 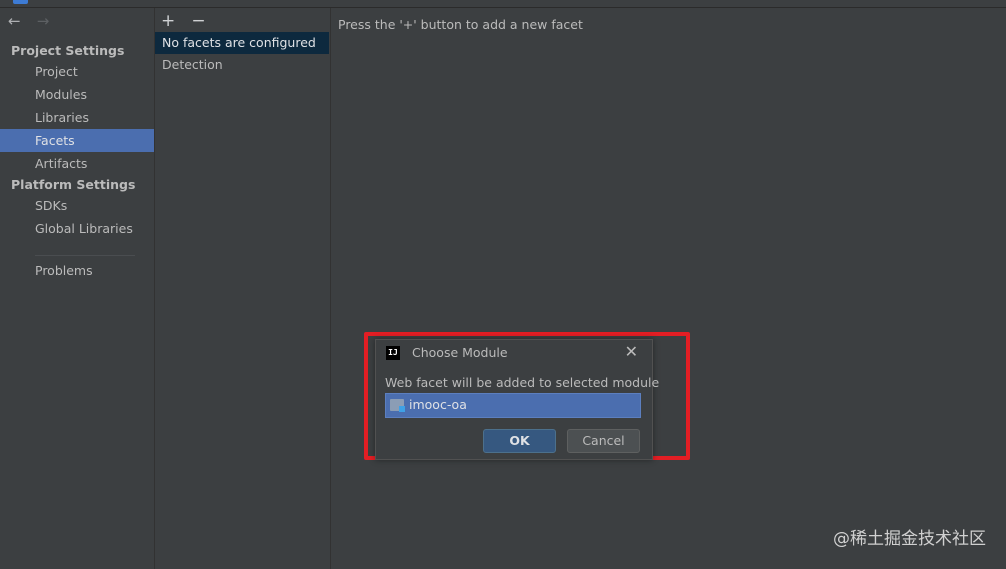 What do you see at coordinates (85, 255) in the screenshot?
I see `sidebar-divider` at bounding box center [85, 255].